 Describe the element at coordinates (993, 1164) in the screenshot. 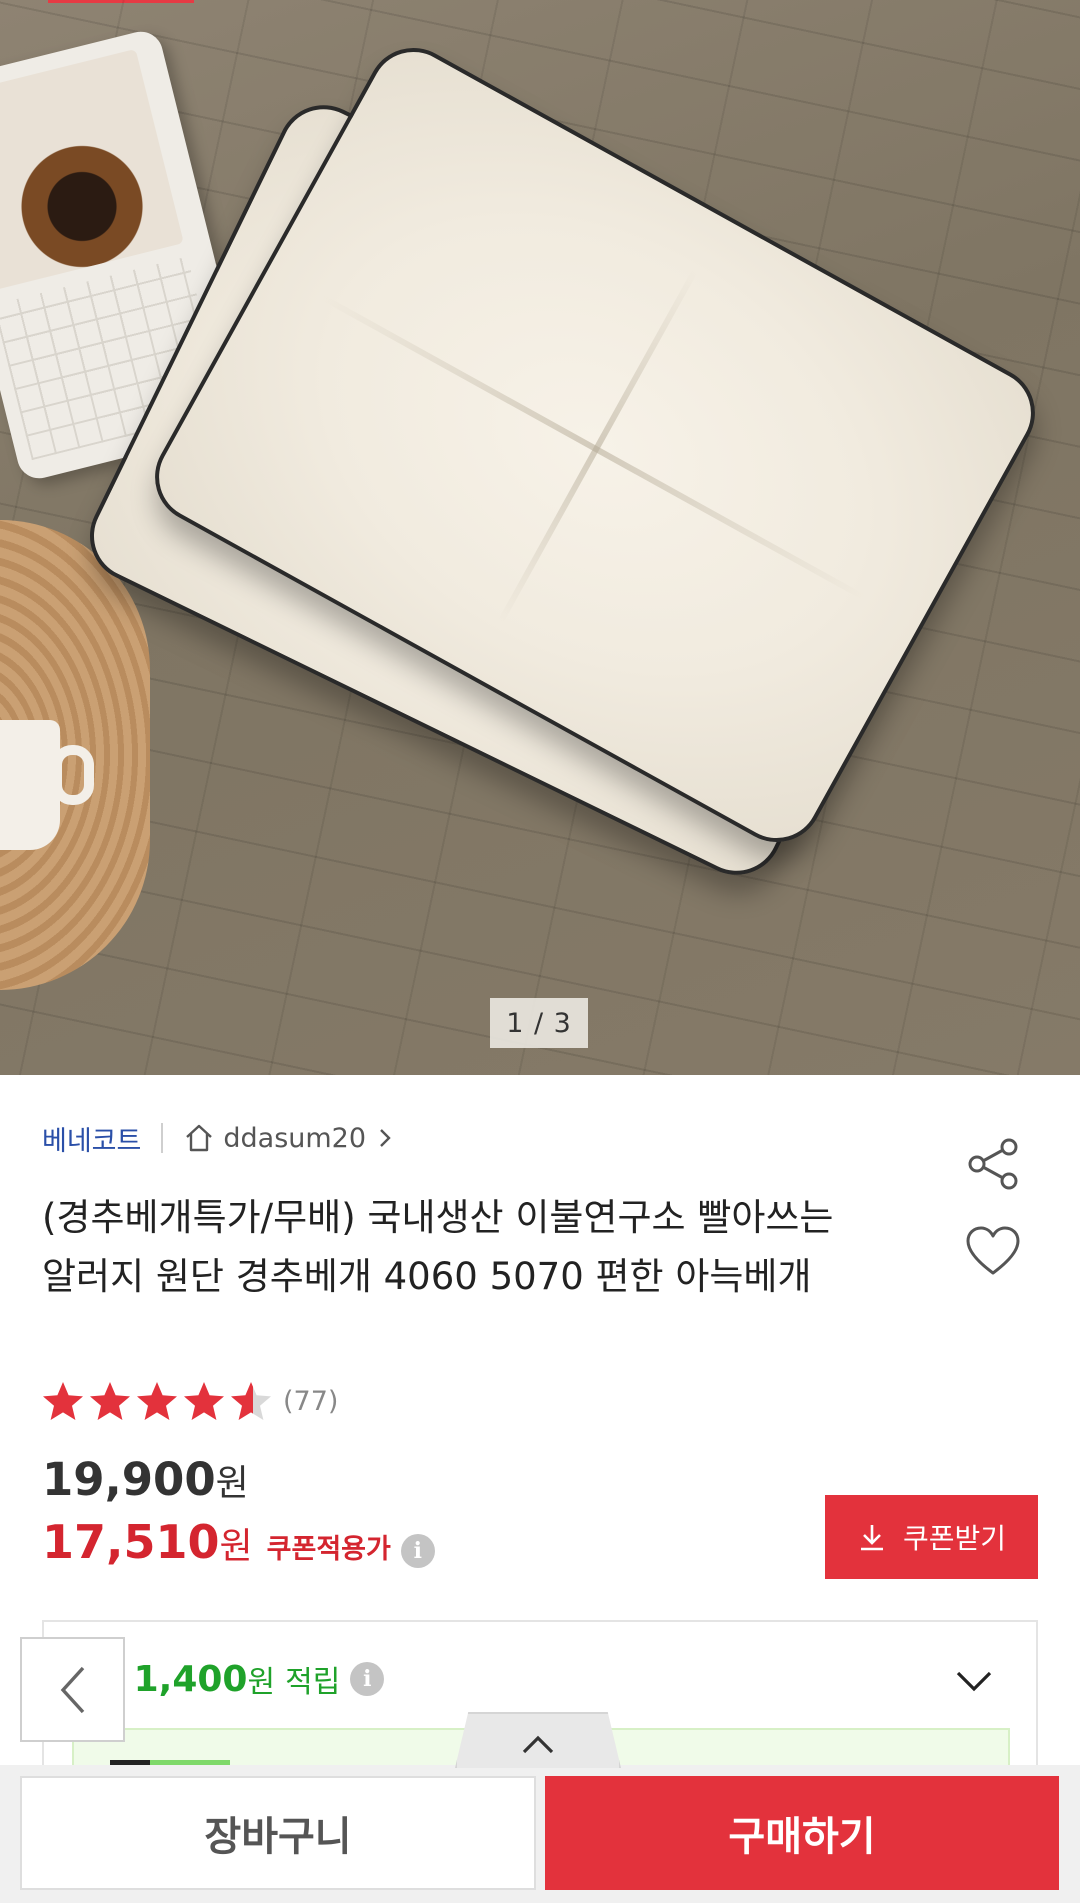

I see `share-icon` at that location.